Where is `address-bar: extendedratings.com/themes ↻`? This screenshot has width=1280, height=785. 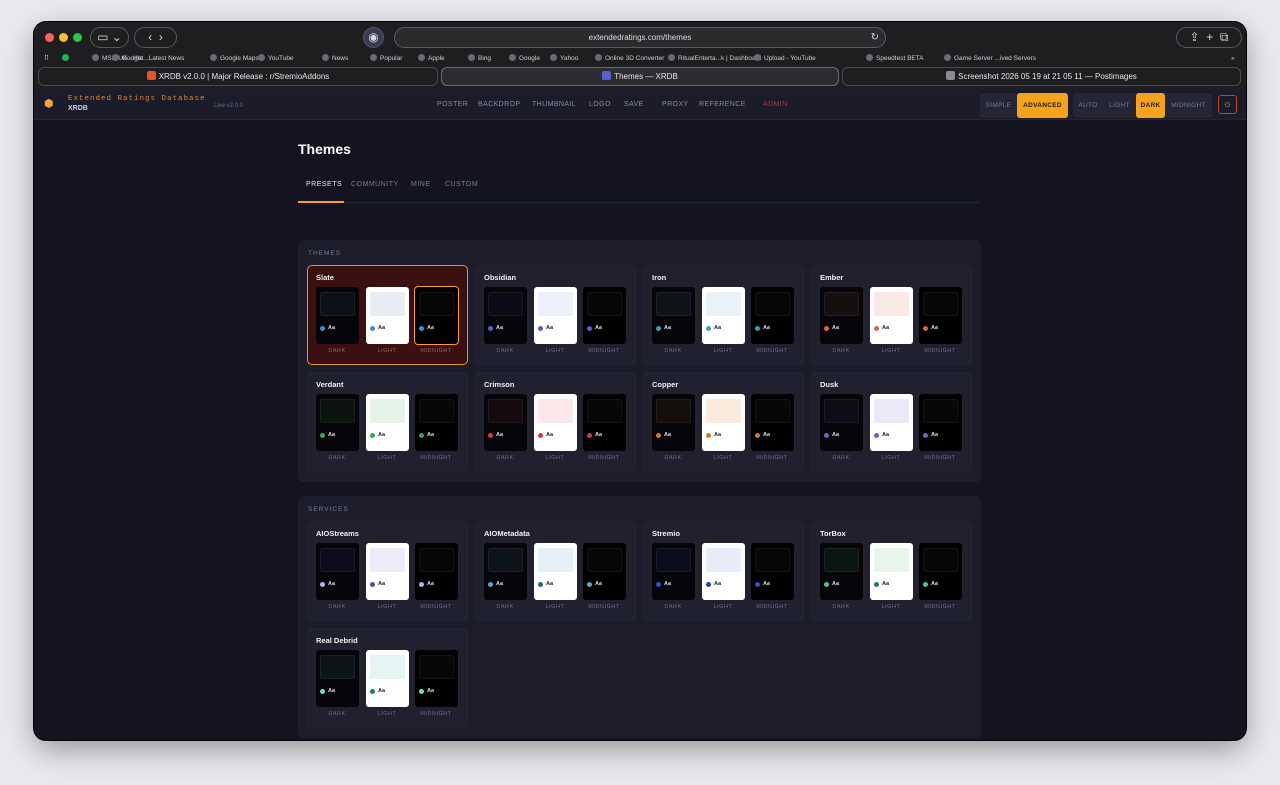
address-bar: extendedratings.com/themes ↻ is located at coordinates (640, 37).